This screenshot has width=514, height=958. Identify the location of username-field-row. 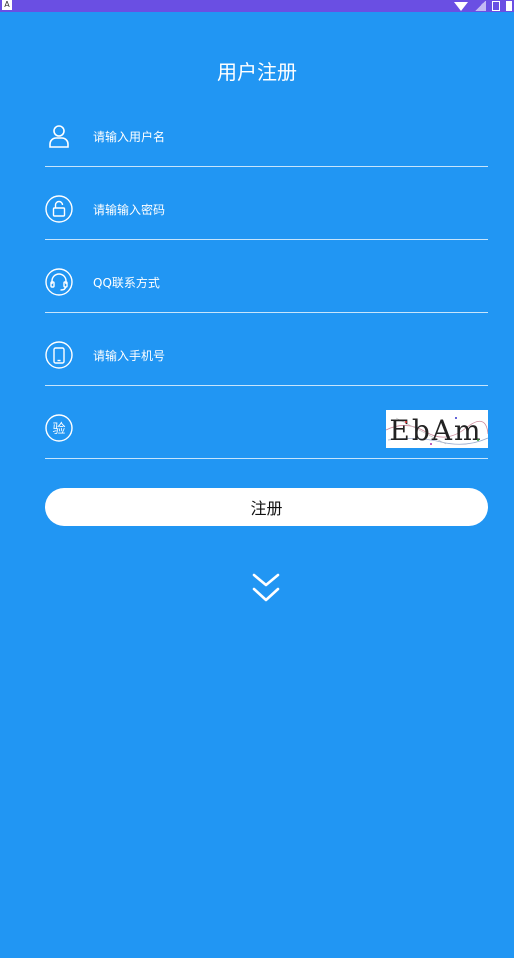
(266, 144).